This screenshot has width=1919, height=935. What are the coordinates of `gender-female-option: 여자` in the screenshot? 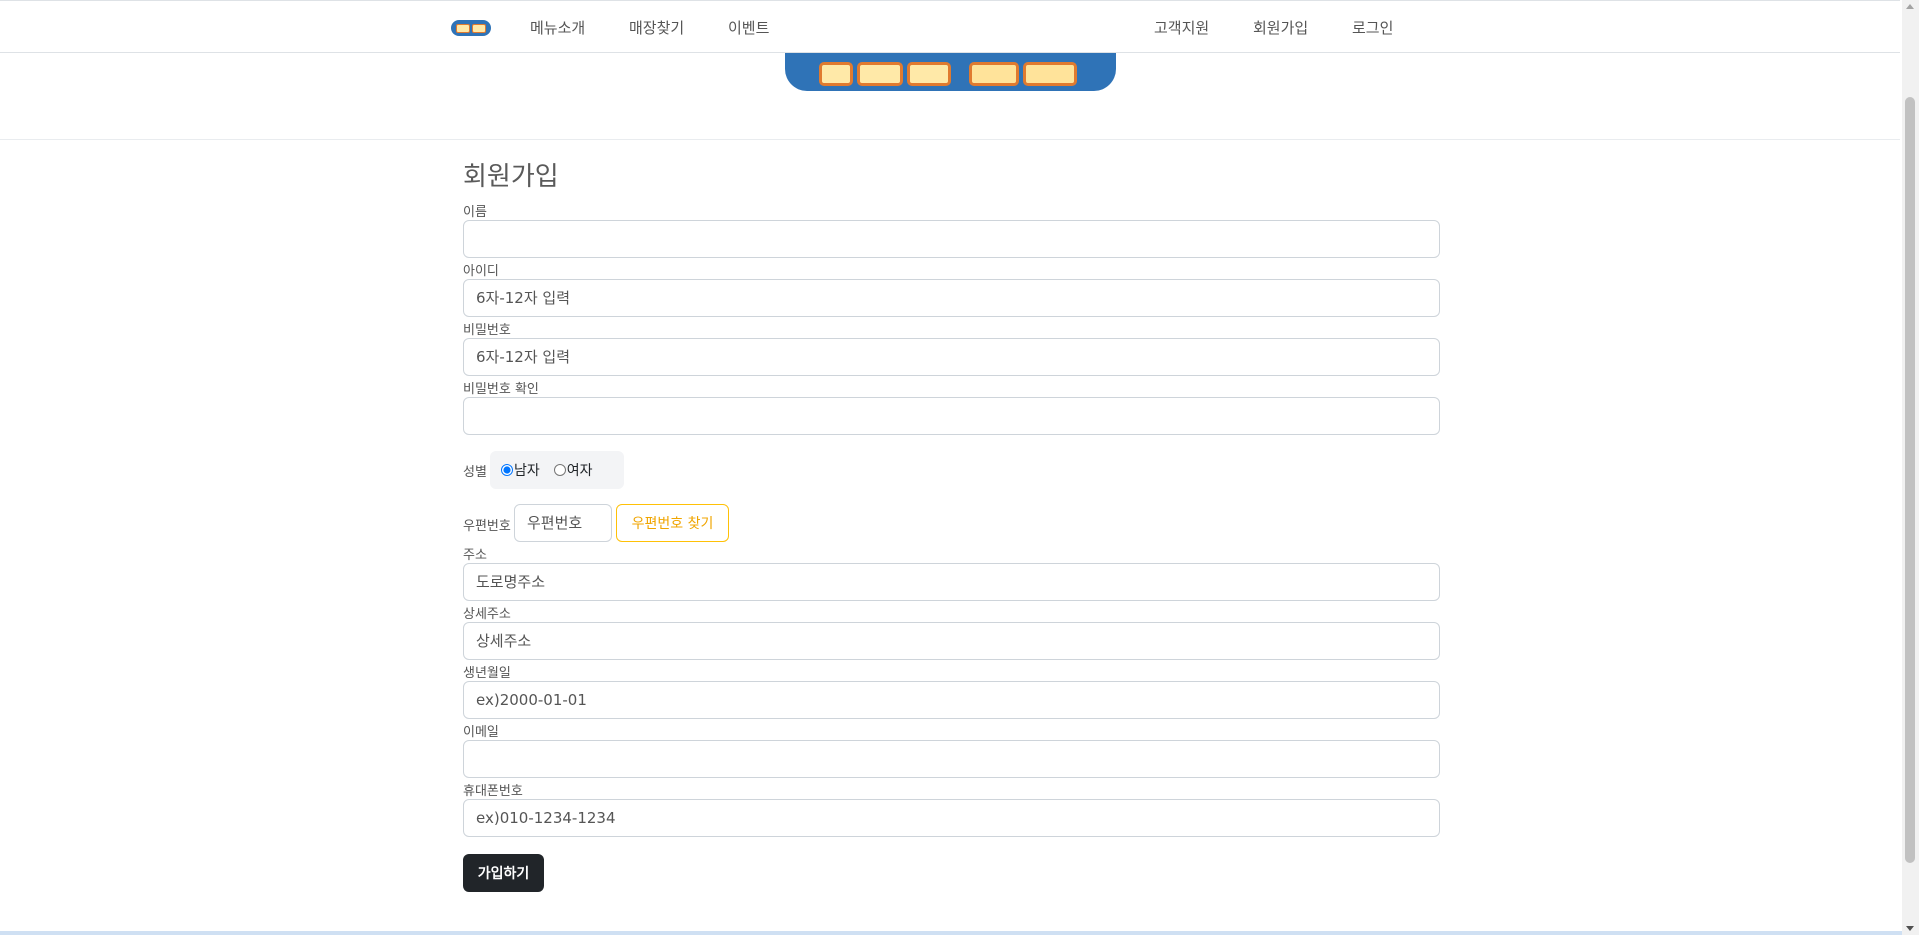 It's located at (573, 470).